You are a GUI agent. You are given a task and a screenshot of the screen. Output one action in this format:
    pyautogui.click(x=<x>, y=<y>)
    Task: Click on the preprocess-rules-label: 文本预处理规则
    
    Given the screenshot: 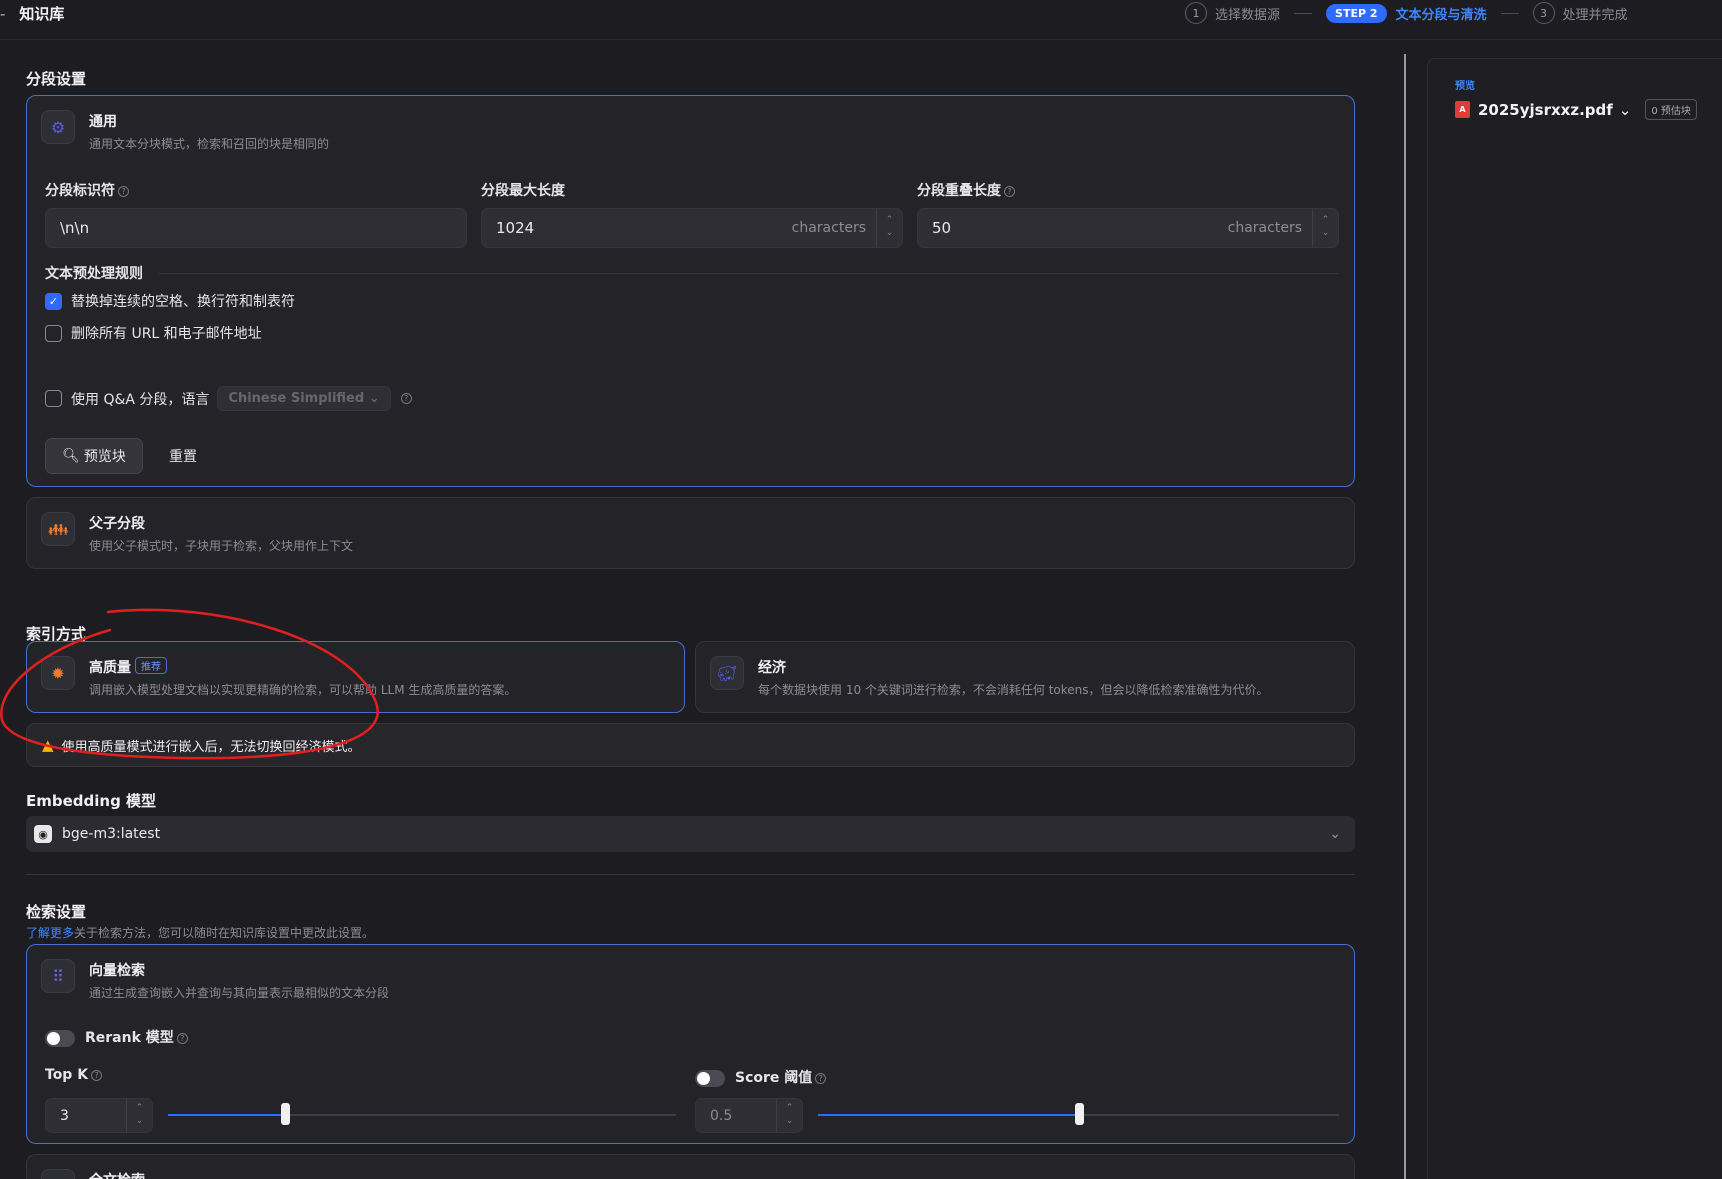 What is the action you would take?
    pyautogui.click(x=94, y=274)
    